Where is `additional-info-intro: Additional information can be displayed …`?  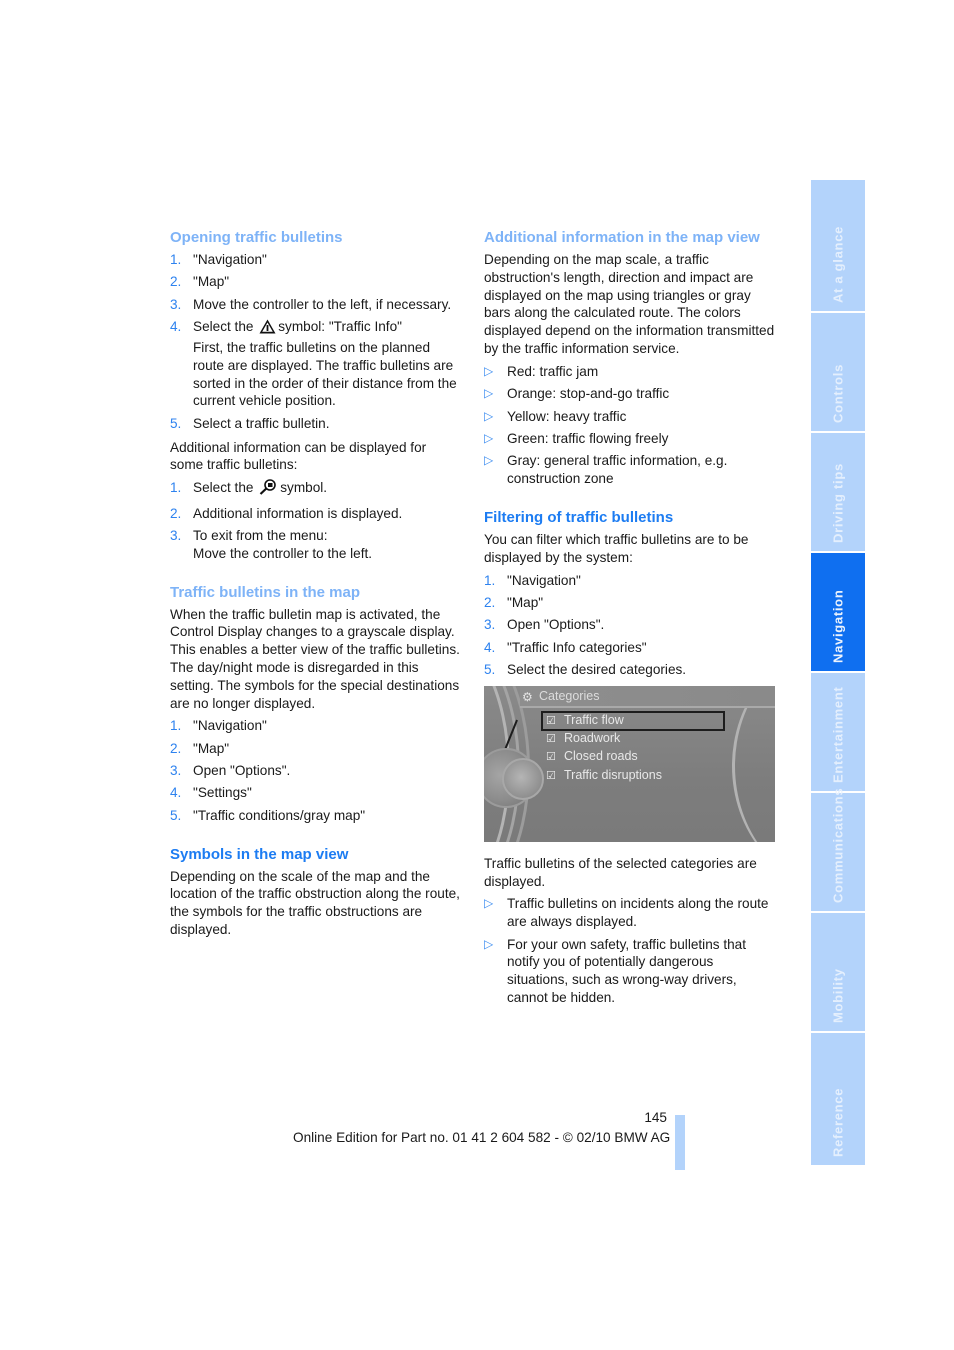 additional-info-intro: Additional information can be displayed … is located at coordinates (298, 456).